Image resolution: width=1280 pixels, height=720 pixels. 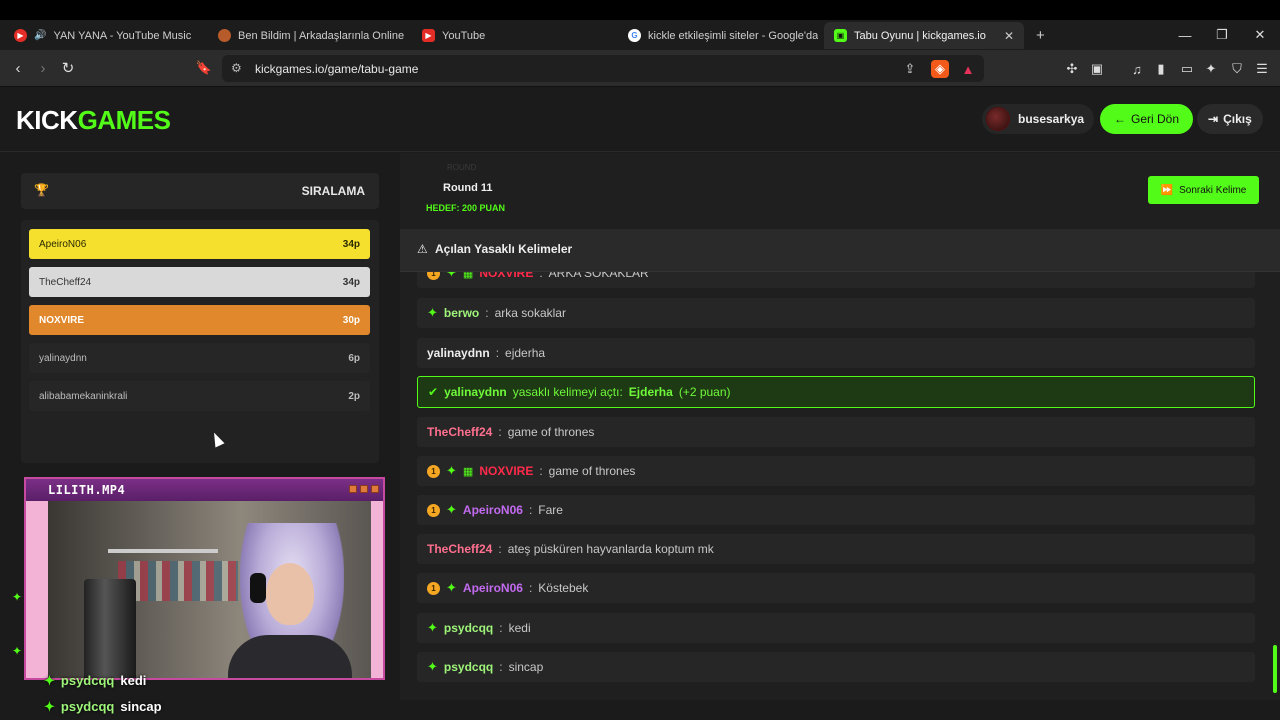 What do you see at coordinates (1237, 69) in the screenshot?
I see `vpn-shield-icon: ⛉` at bounding box center [1237, 69].